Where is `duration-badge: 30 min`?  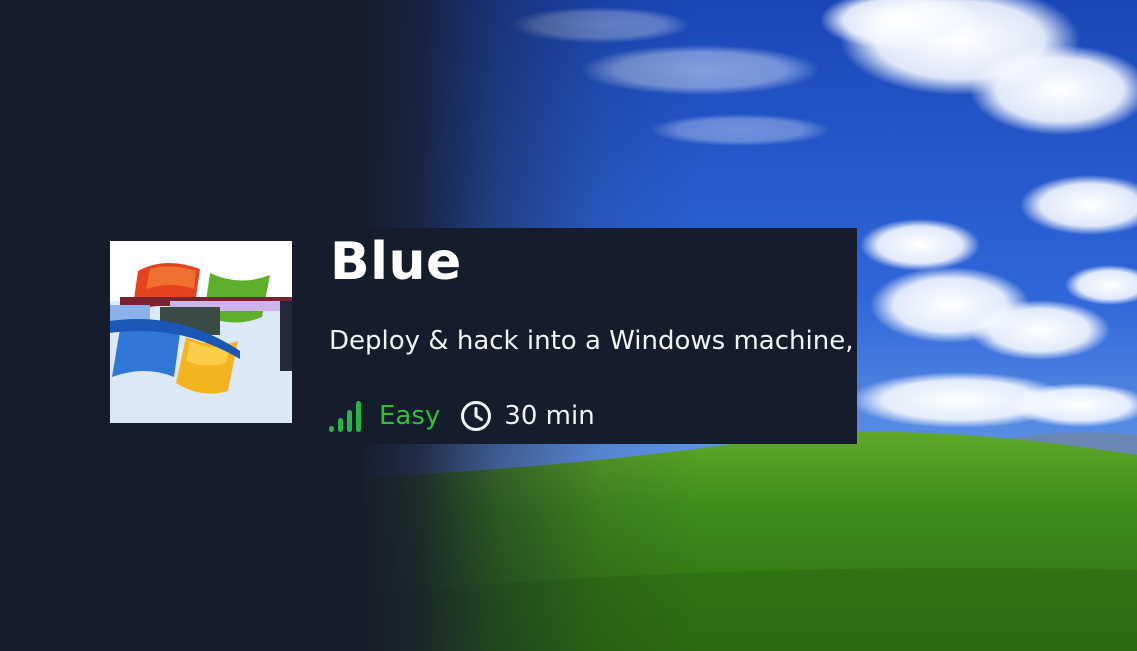
duration-badge: 30 min is located at coordinates (527, 416).